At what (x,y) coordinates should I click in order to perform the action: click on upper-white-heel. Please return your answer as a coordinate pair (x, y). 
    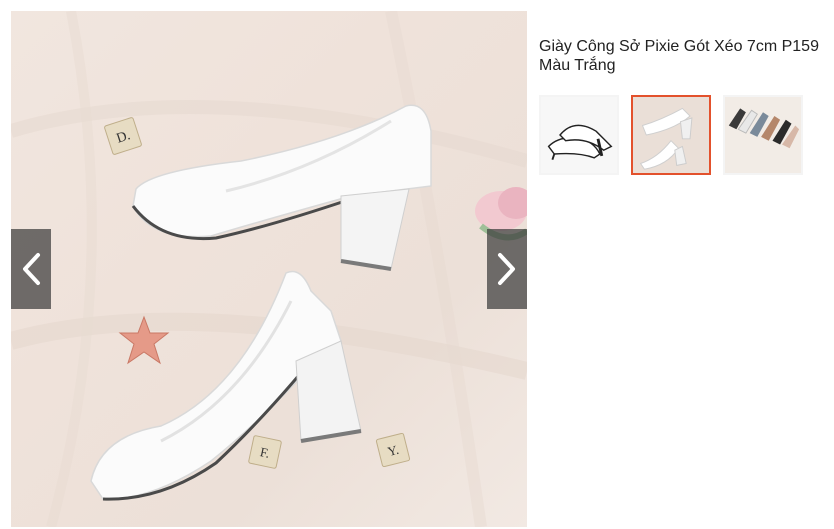
    Looking at the image, I should click on (281, 187).